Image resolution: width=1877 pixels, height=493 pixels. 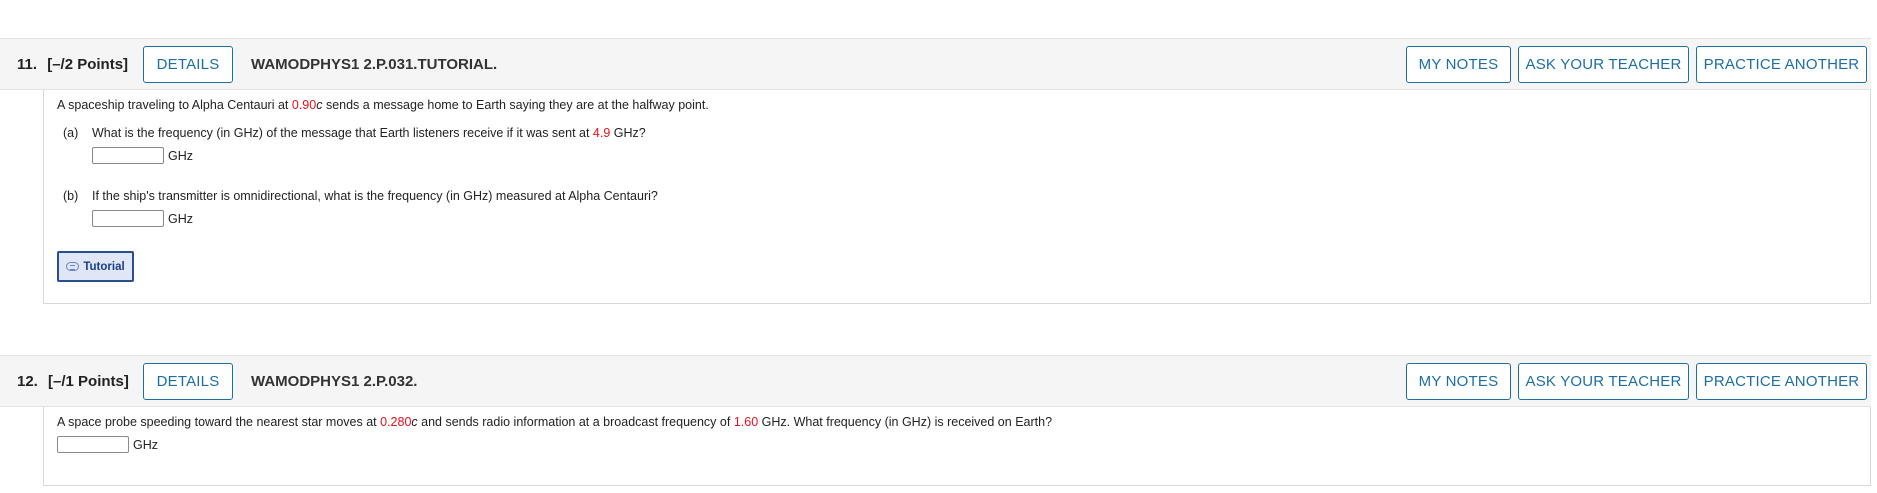 I want to click on question-points: [–/2 Points], so click(x=88, y=64).